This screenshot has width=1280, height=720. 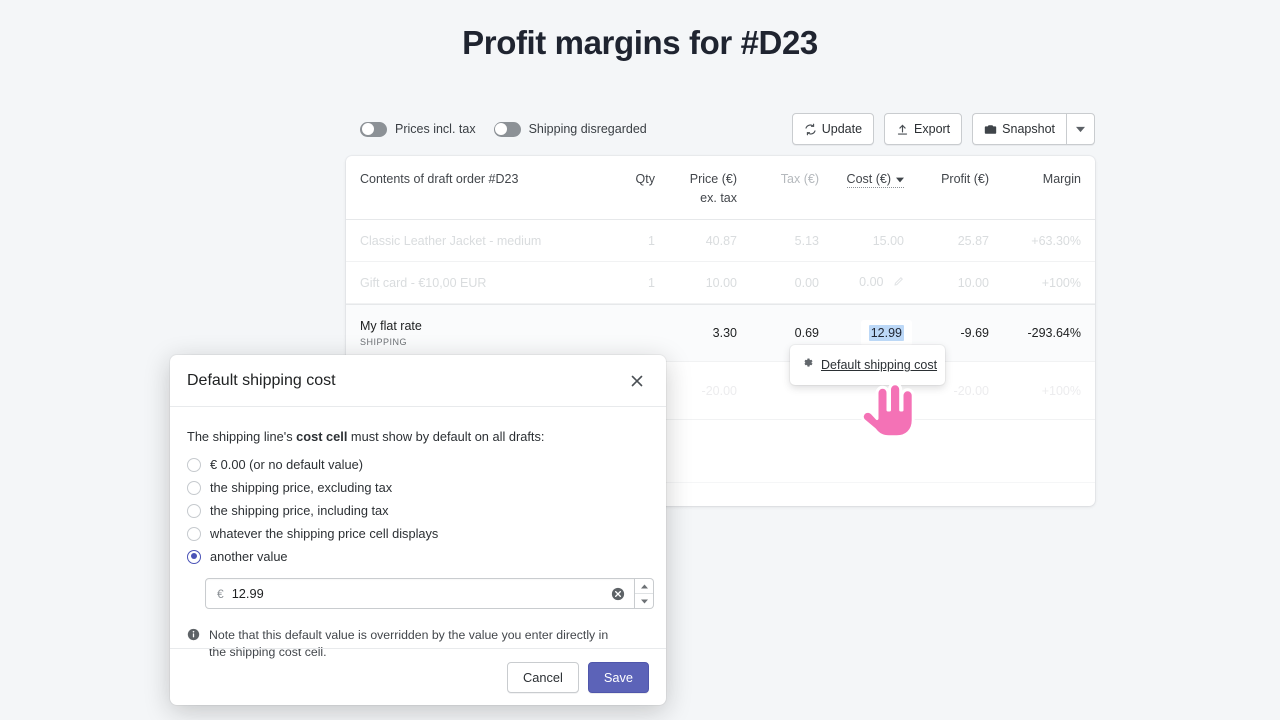 I want to click on value-input-box: € 12.99, so click(x=420, y=593).